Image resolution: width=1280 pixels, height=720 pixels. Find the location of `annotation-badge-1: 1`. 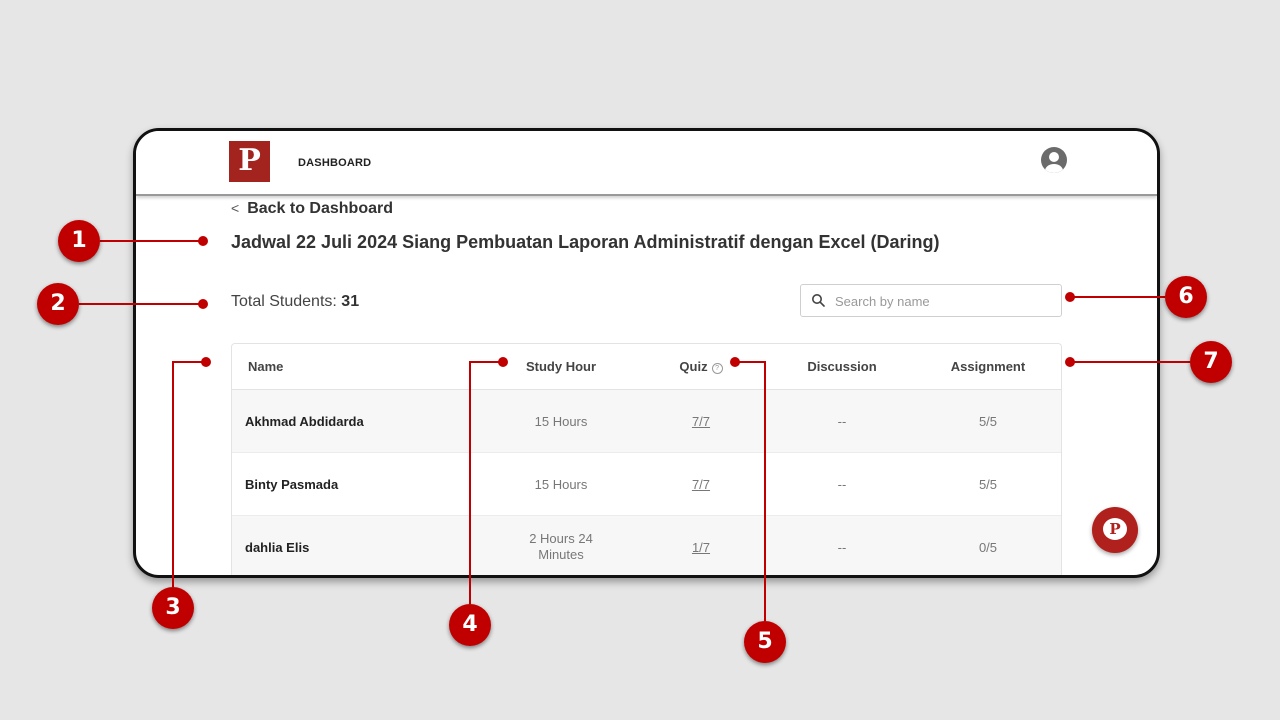

annotation-badge-1: 1 is located at coordinates (79, 241).